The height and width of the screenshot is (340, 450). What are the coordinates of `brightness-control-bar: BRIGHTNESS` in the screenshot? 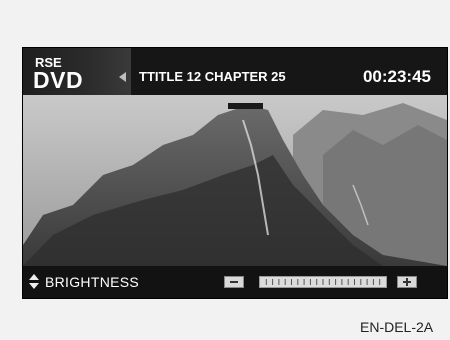 It's located at (235, 282).